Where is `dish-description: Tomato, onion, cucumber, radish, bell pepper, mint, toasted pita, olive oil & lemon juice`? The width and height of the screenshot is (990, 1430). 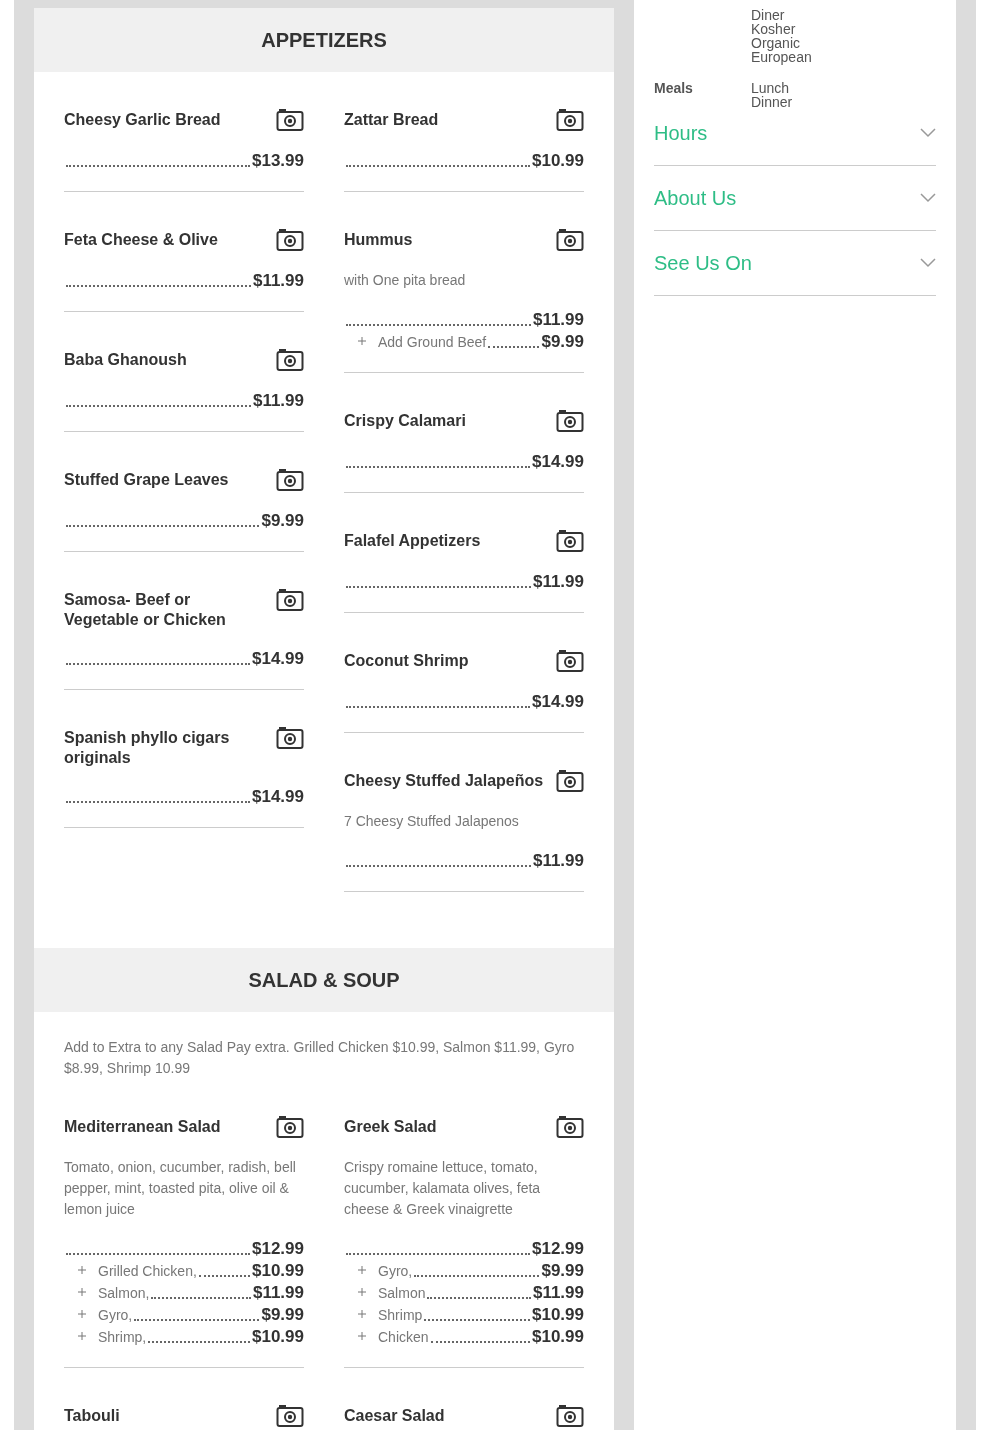
dish-description: Tomato, onion, cucumber, radish, bell pepper, mint, toasted pita, olive oil & lemon juice is located at coordinates (180, 1188).